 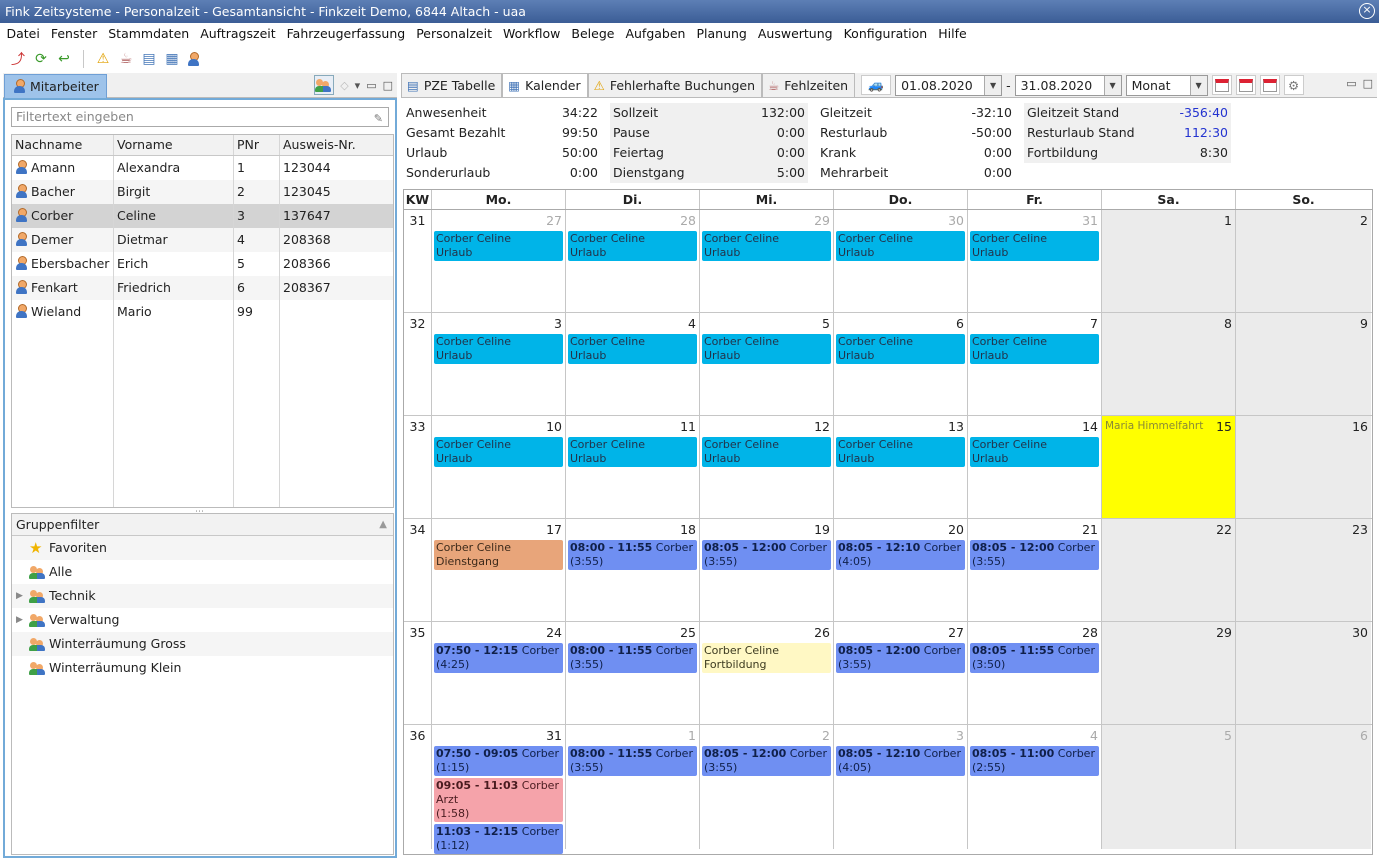 I want to click on calendar-event: 07:50 - 09:05 Corber Celine(1:15), so click(x=498, y=761).